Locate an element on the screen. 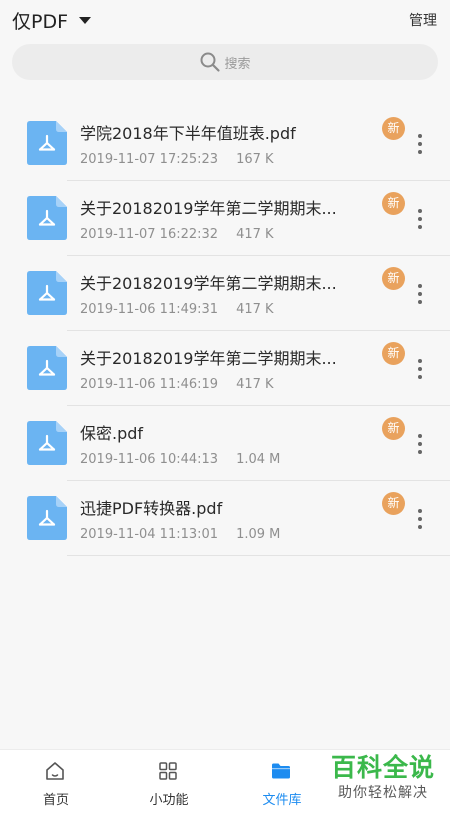 Image resolution: width=450 pixels, height=815 pixels. watermark-title: 百科全说 is located at coordinates (382, 767).